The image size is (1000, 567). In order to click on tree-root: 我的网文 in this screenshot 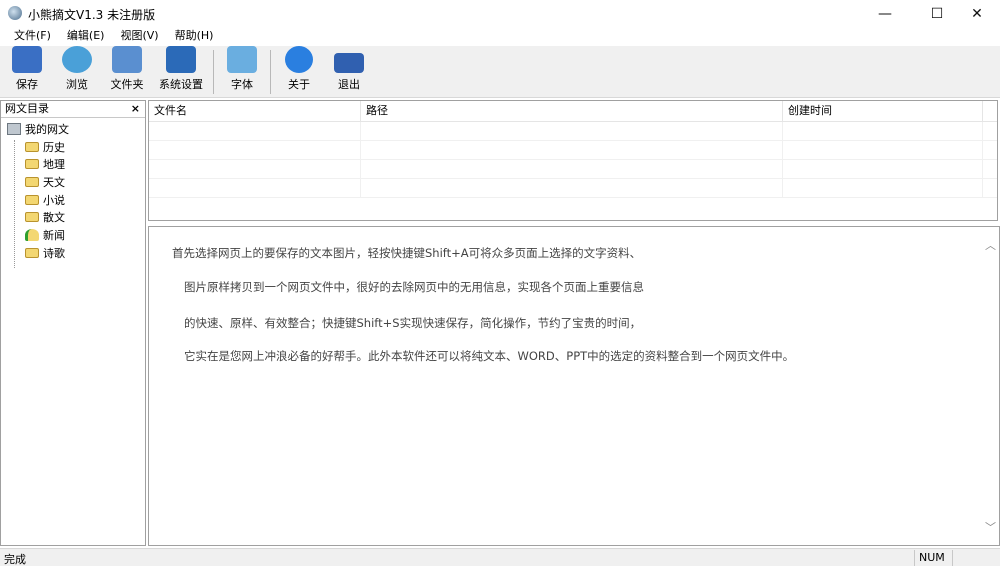, I will do `click(73, 129)`.